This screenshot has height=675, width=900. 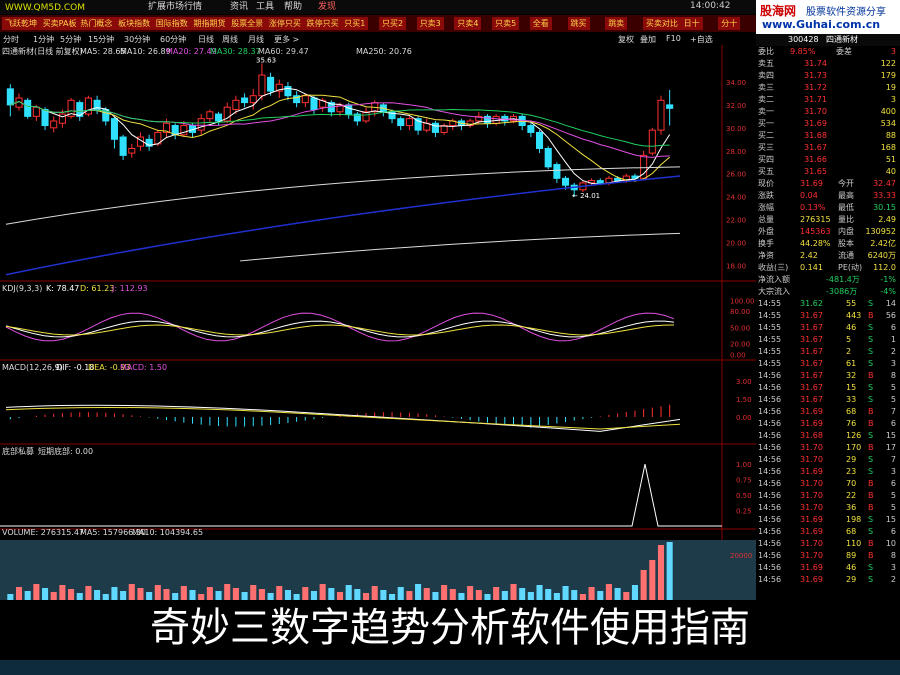 I want to click on menu-item-8: 发现, so click(x=327, y=7).